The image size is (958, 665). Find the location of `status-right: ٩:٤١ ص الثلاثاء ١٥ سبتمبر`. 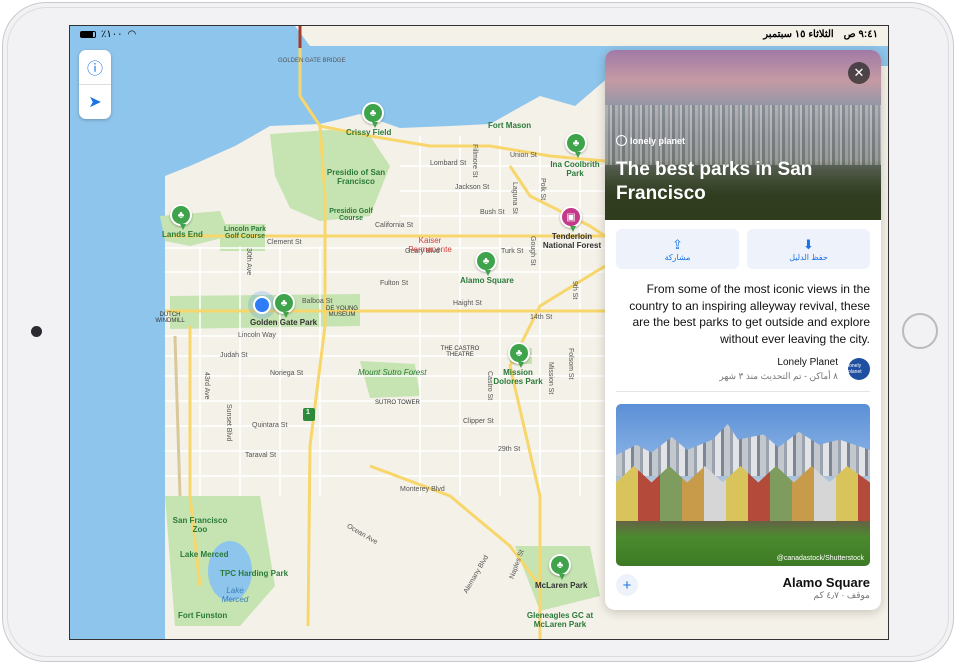

status-right: ٩:٤١ ص الثلاثاء ١٥ سبتمبر is located at coordinates (820, 34).